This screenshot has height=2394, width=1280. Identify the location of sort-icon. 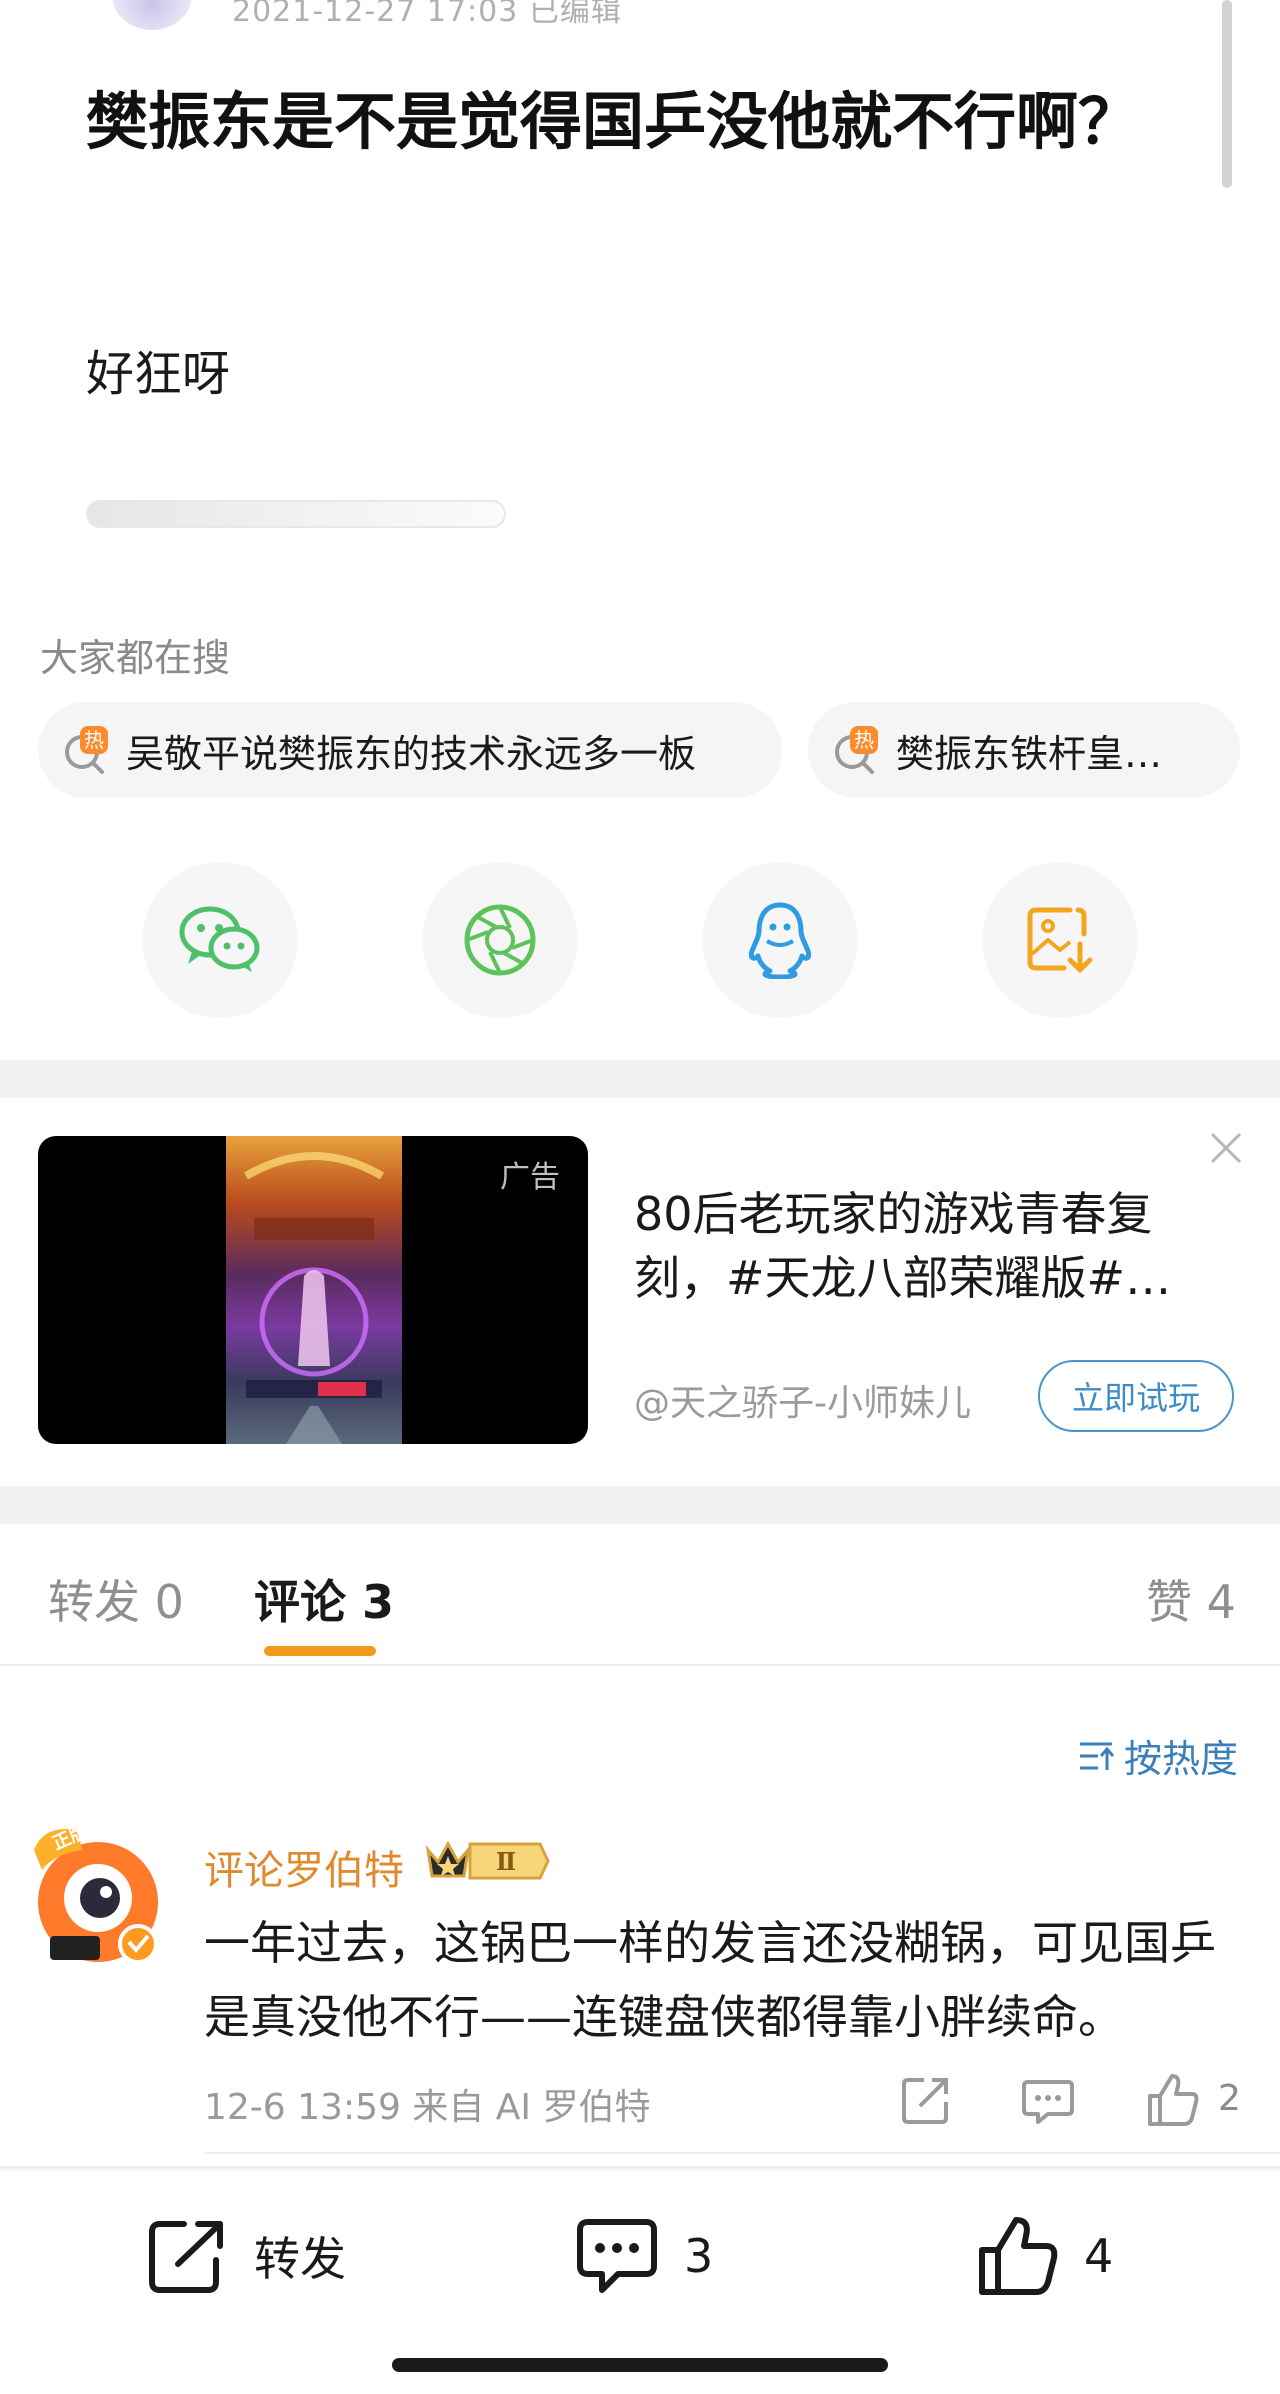
(1097, 1756).